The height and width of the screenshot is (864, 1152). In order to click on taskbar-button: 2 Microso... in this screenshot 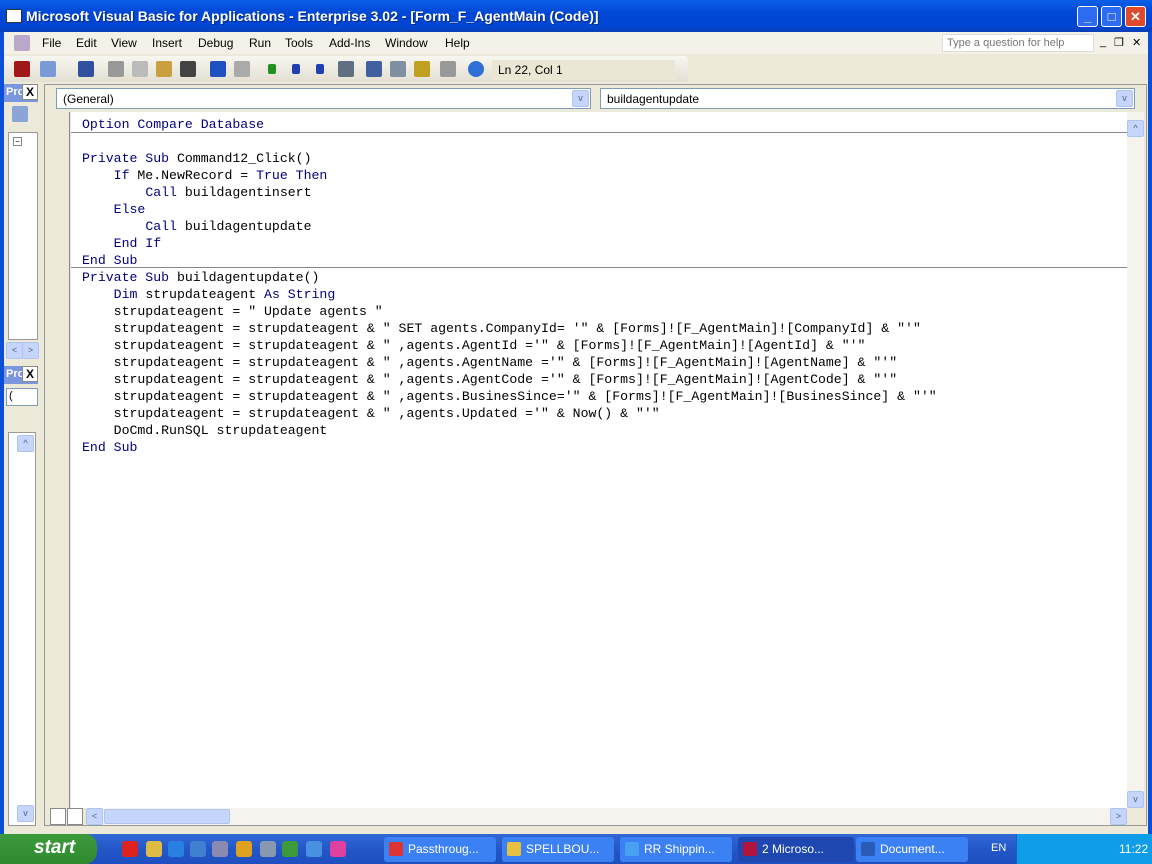, I will do `click(796, 849)`.